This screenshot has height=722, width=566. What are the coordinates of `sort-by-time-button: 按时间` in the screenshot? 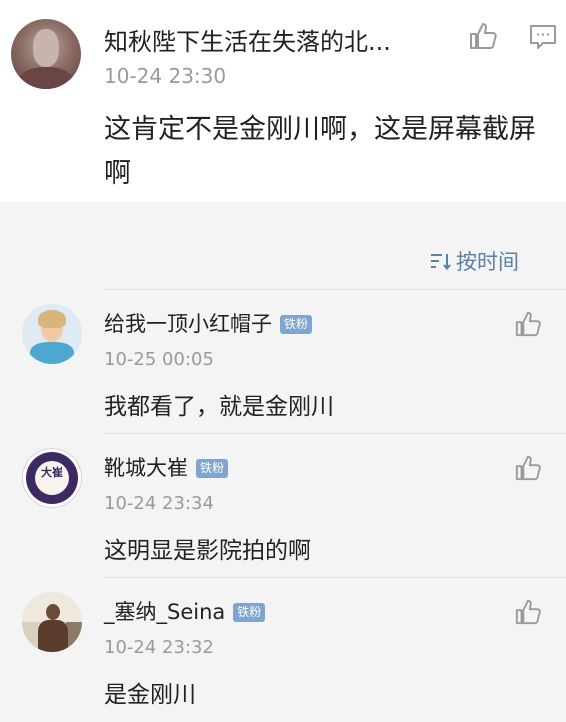 It's located at (474, 261).